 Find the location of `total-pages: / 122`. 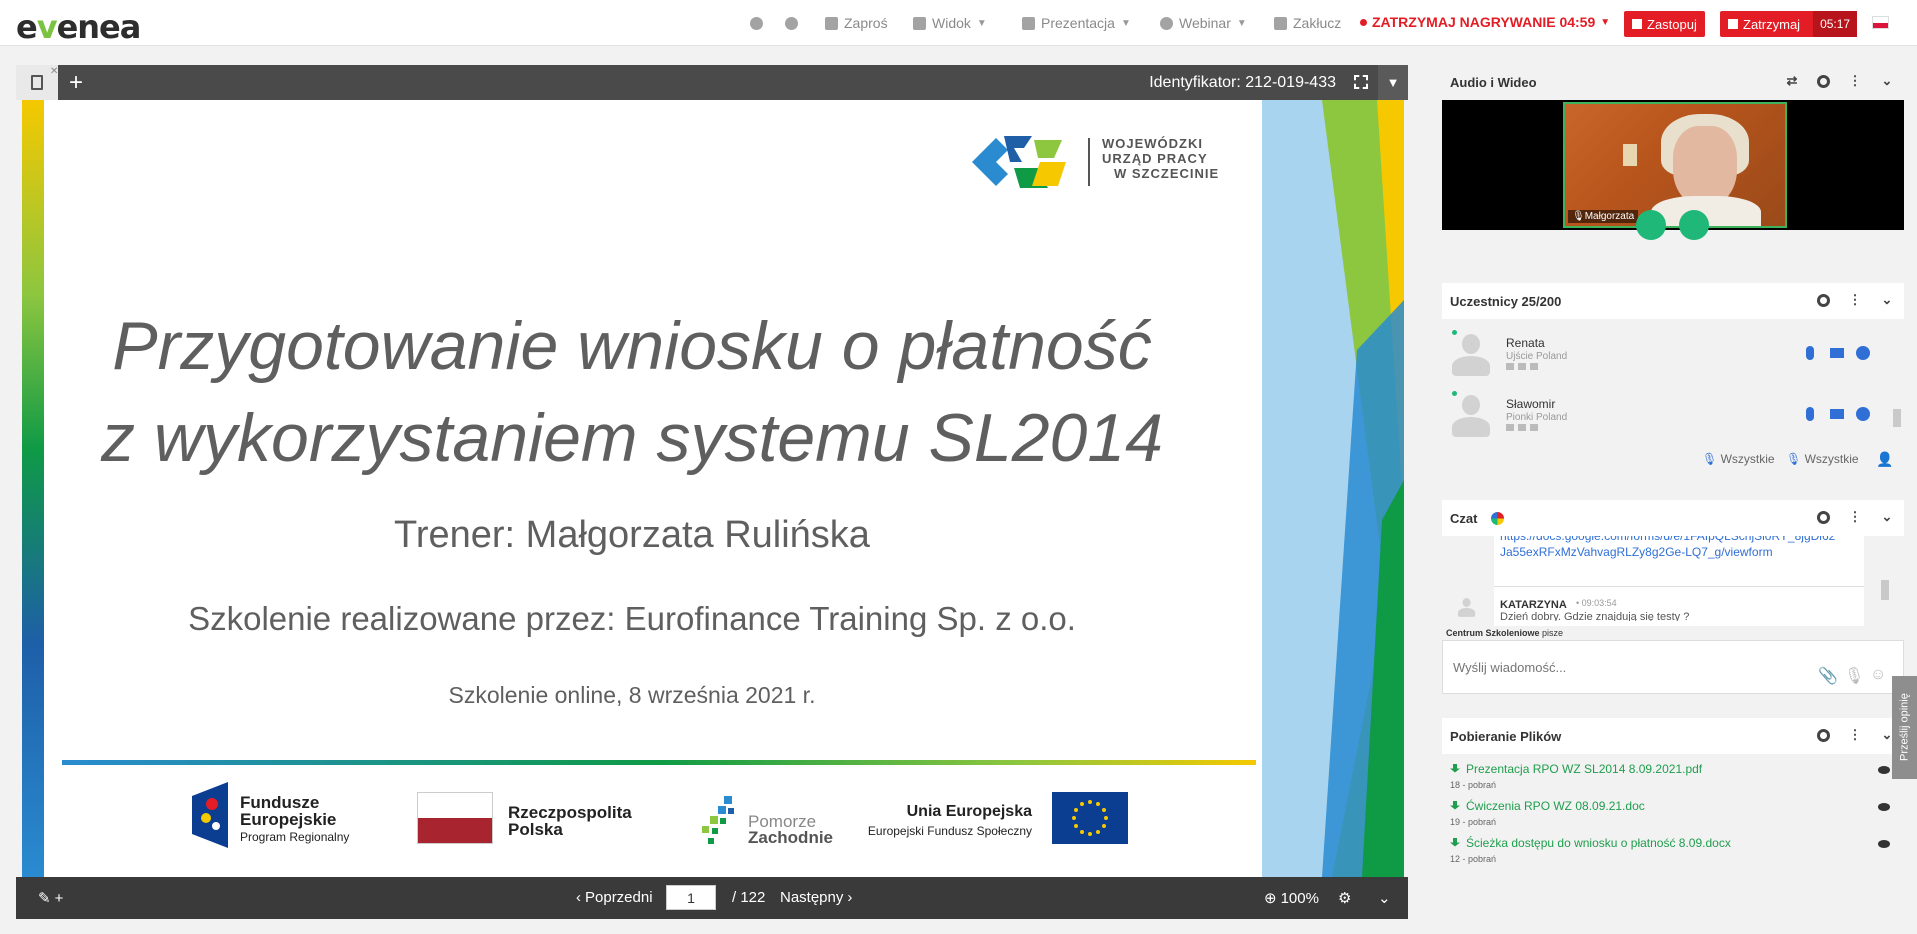

total-pages: / 122 is located at coordinates (749, 897).